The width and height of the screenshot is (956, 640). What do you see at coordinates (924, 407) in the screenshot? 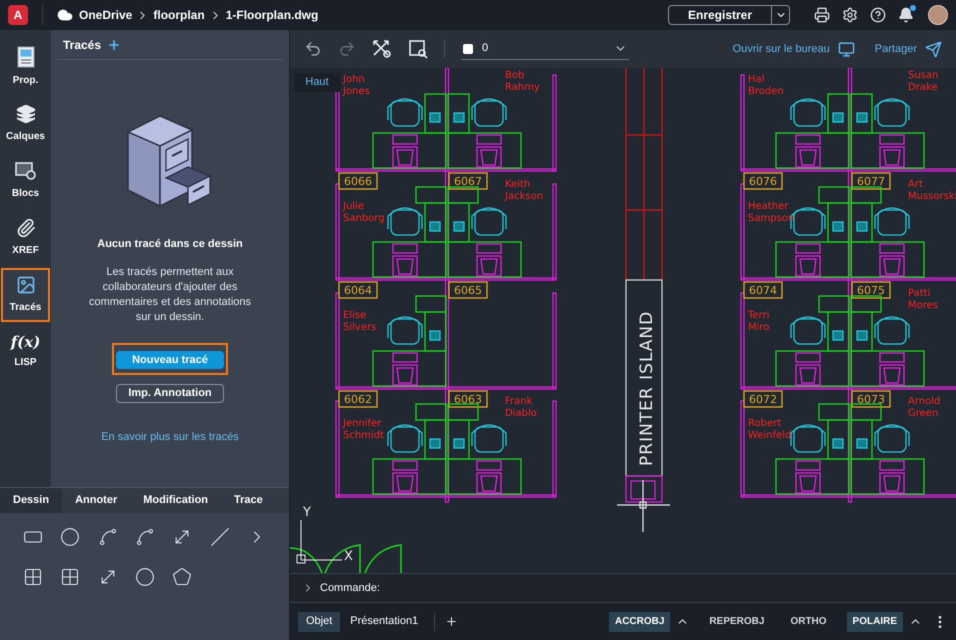
I see `occupant-name: Arnold Green` at bounding box center [924, 407].